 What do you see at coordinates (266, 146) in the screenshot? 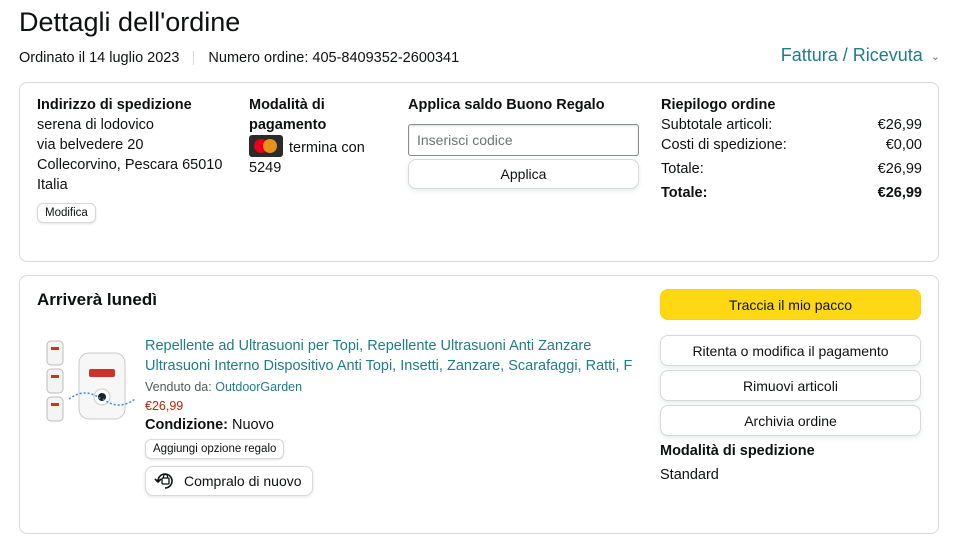
I see `mastercard-icon` at bounding box center [266, 146].